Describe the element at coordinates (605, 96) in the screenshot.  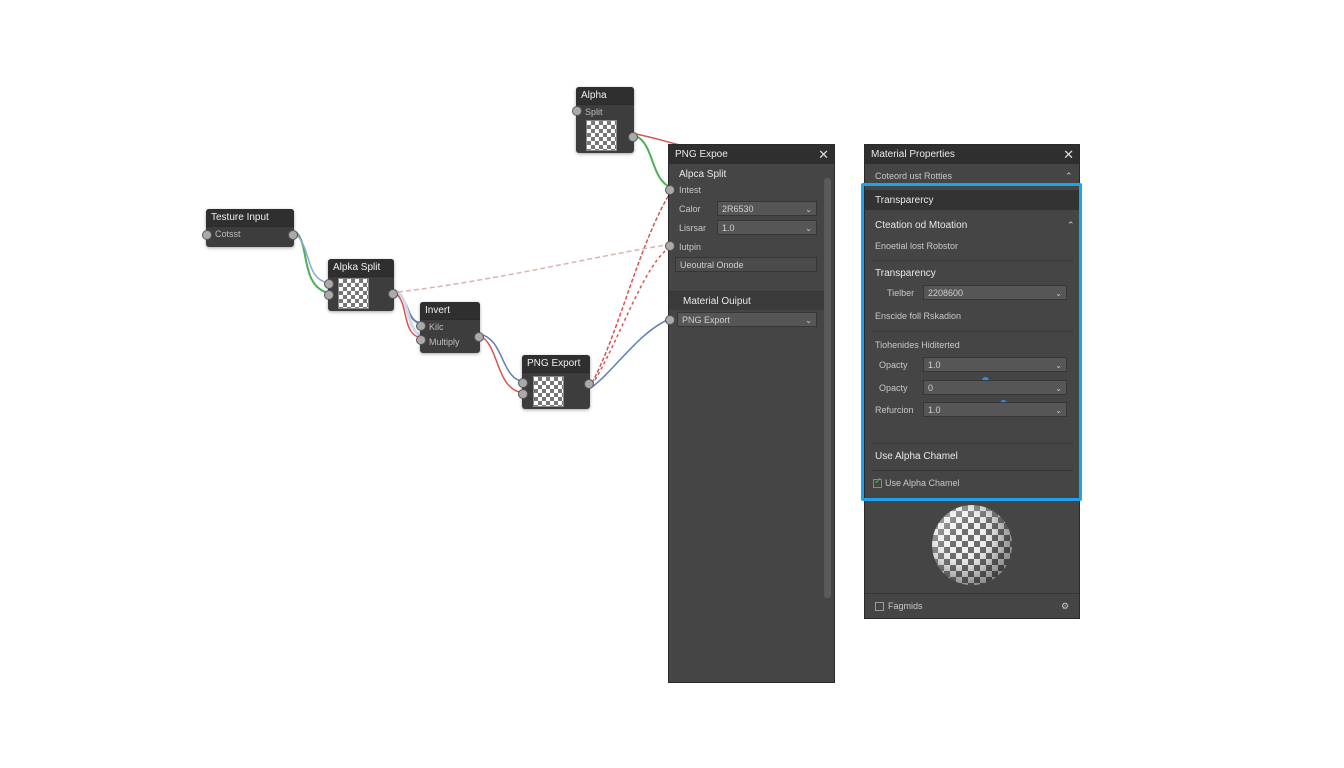
I see `node-title: Alpha` at that location.